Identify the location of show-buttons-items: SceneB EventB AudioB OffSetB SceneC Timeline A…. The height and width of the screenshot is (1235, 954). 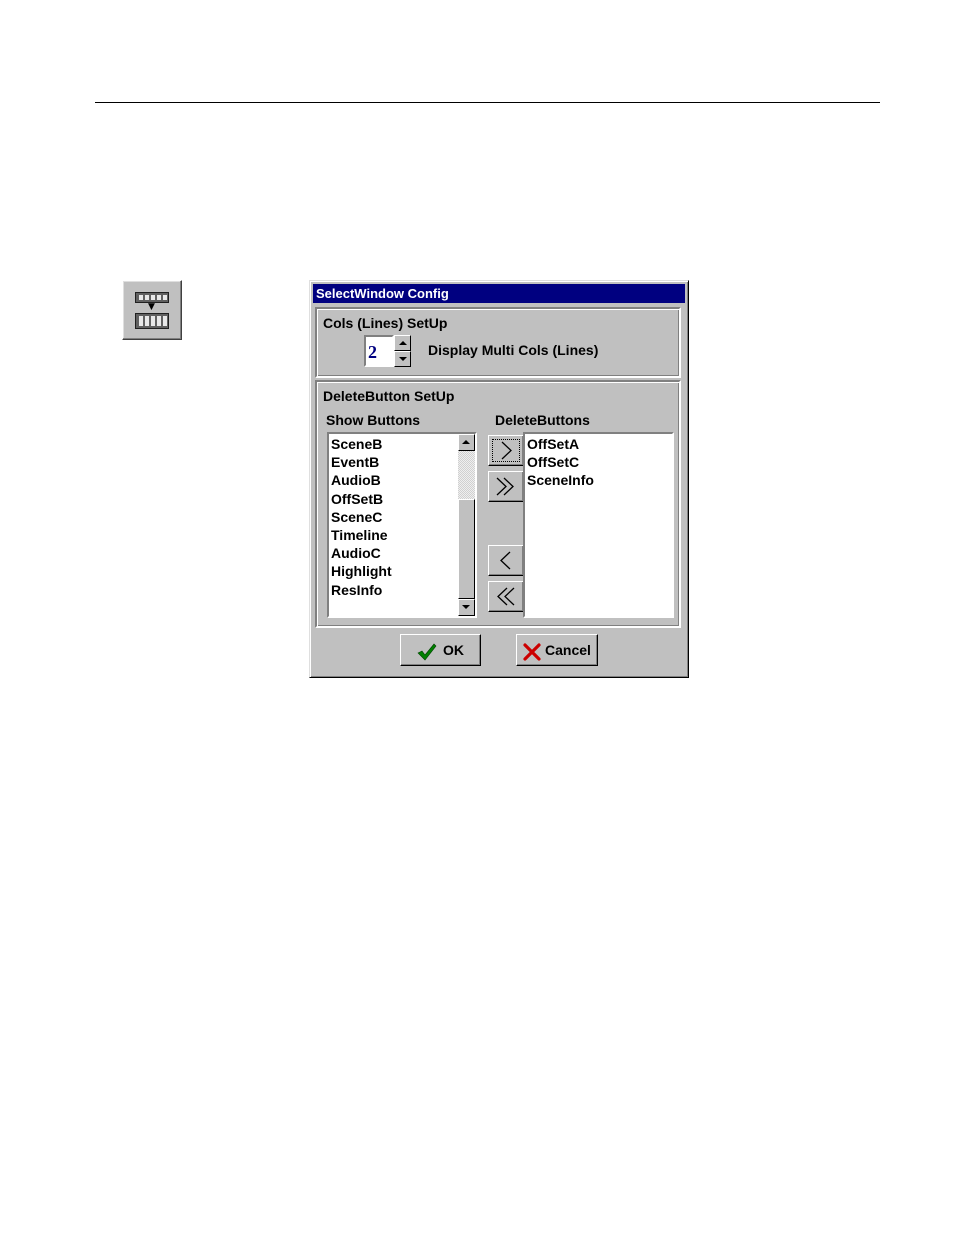
(361, 517).